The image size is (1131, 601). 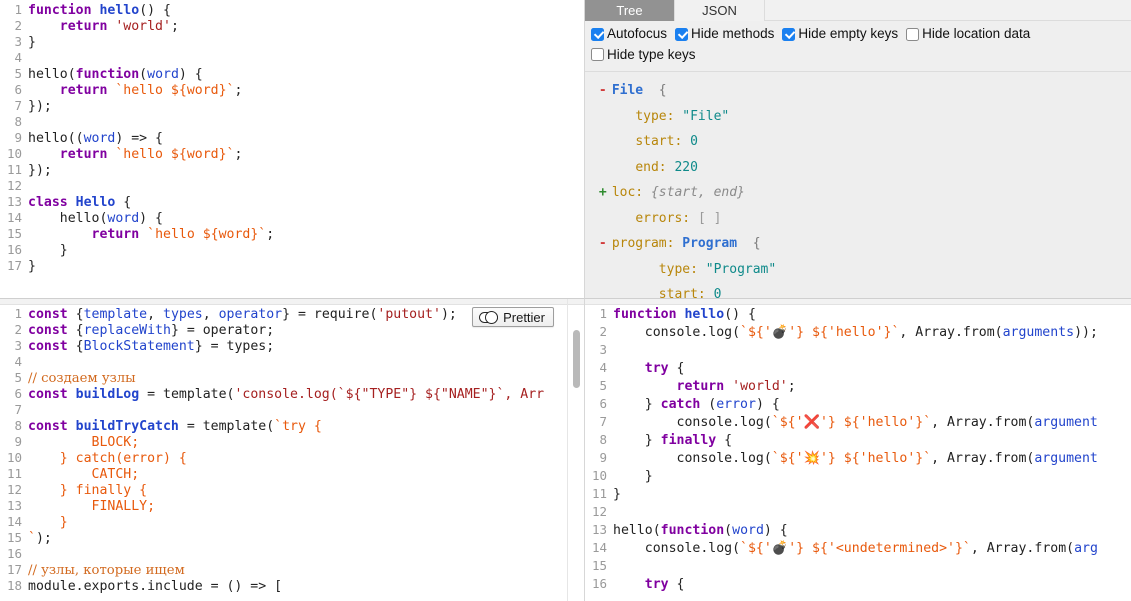 I want to click on tree-row: end: 220, so click(x=858, y=168).